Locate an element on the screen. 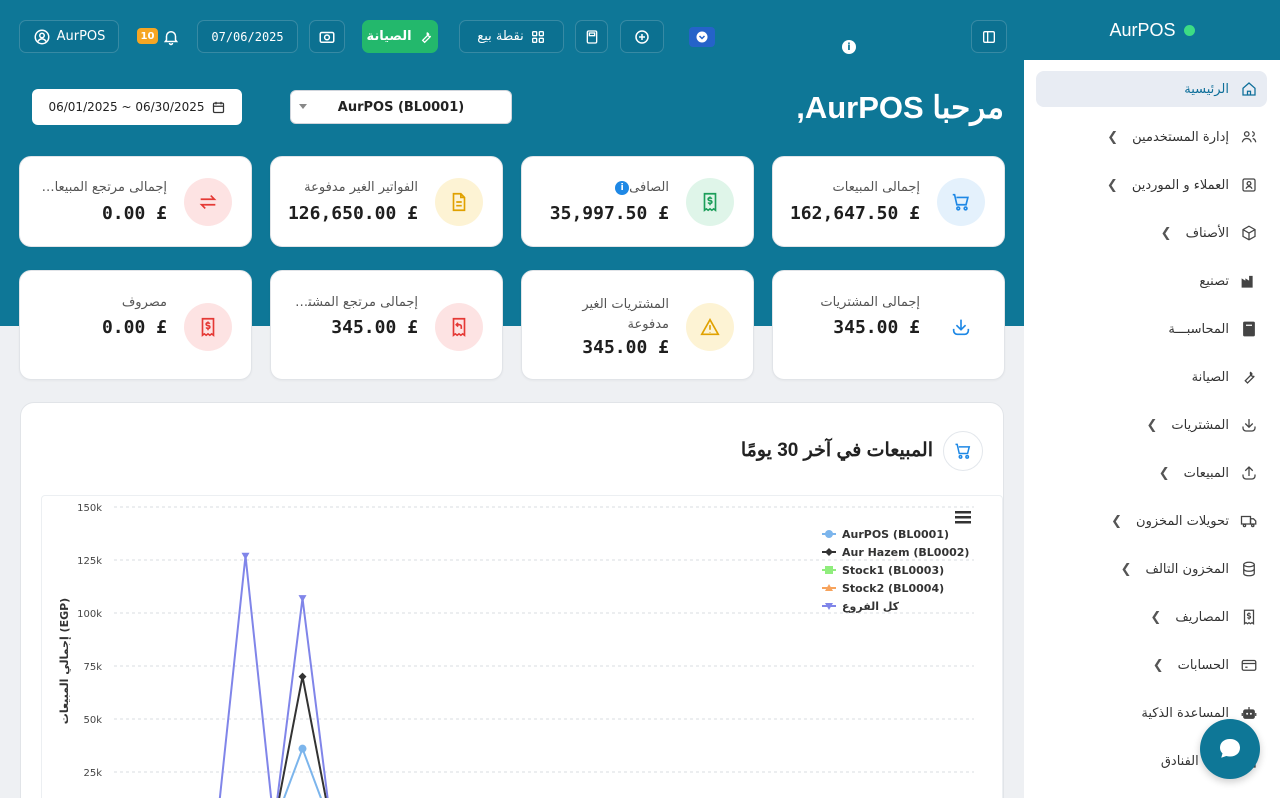  stat-card: الصافىi 35,997.50 £ is located at coordinates (637, 201).